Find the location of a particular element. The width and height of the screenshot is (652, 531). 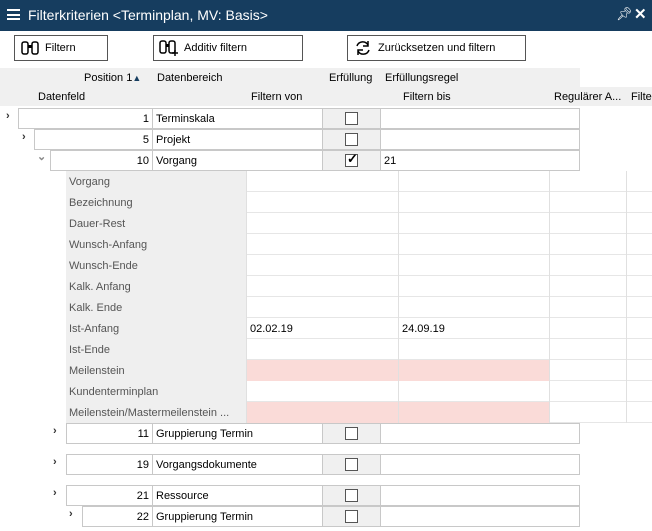

header-filtern-bis: Filtern bis is located at coordinates (427, 97).